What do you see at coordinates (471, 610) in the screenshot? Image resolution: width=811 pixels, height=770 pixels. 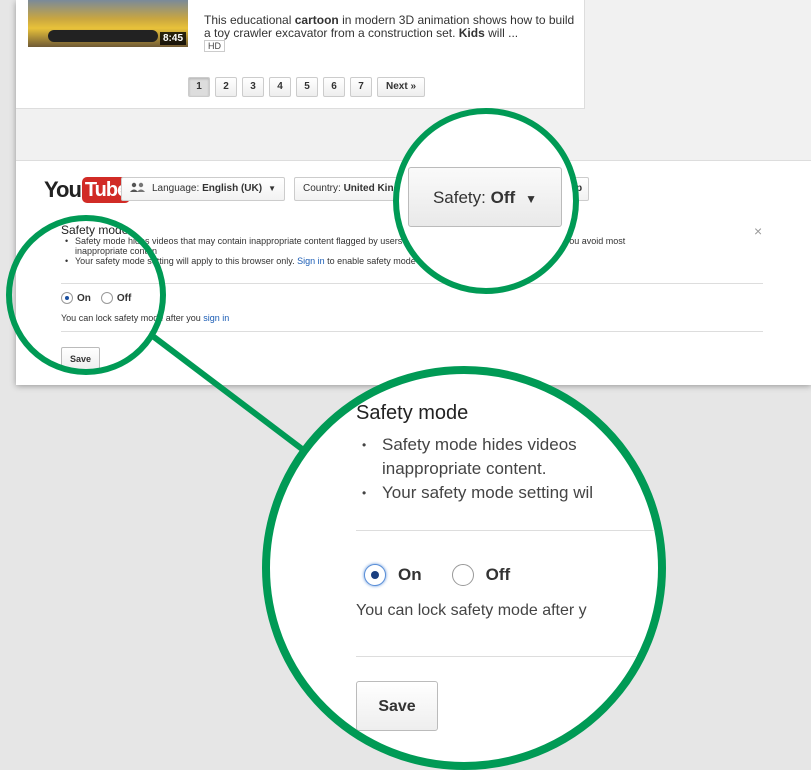 I see `big-lock-note: You can lock safety mode after y` at bounding box center [471, 610].